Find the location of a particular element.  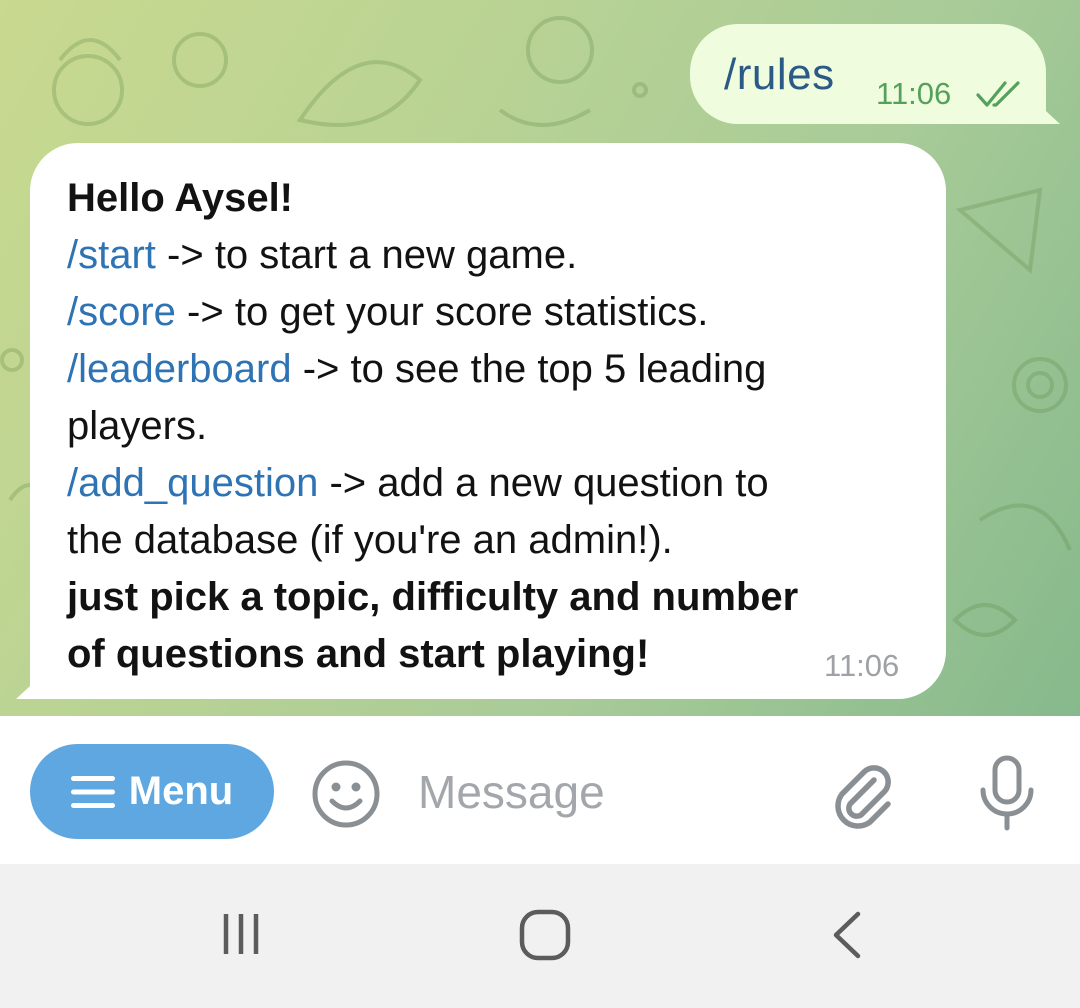

outgoing-message-bubble: /rules 11:06 is located at coordinates (868, 74).